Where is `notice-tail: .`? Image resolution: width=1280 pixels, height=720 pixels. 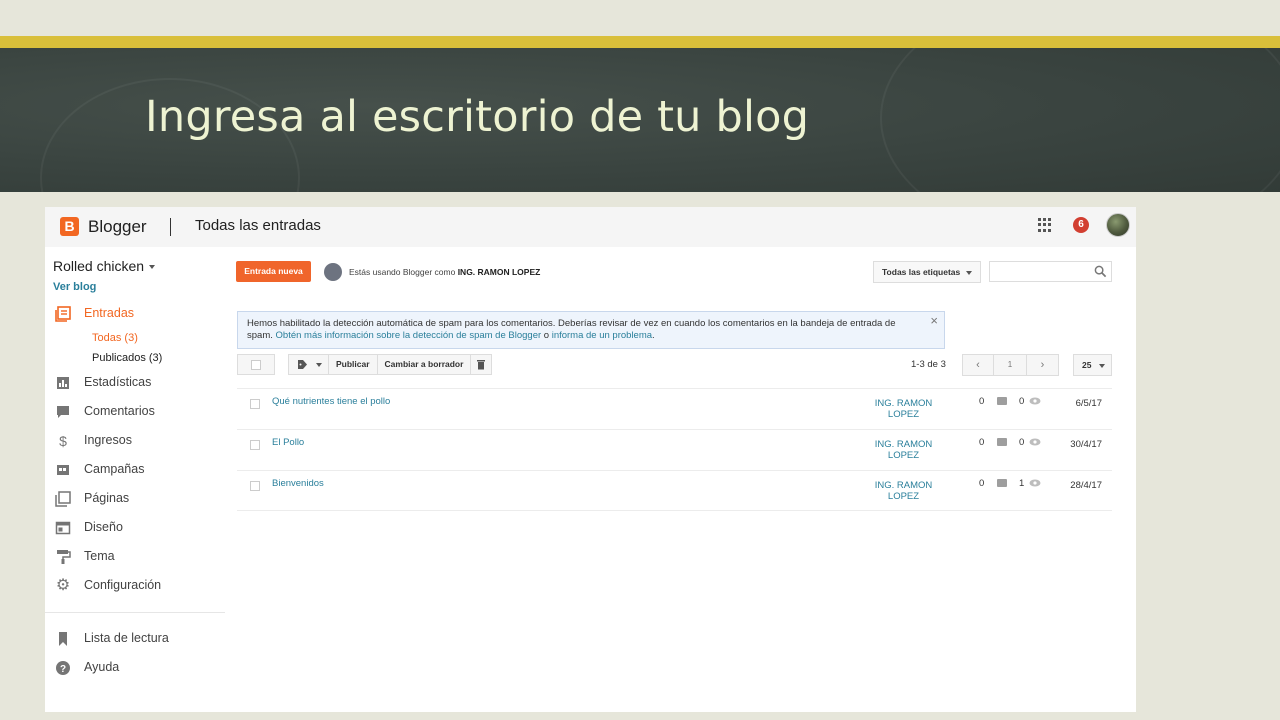 notice-tail: . is located at coordinates (653, 335).